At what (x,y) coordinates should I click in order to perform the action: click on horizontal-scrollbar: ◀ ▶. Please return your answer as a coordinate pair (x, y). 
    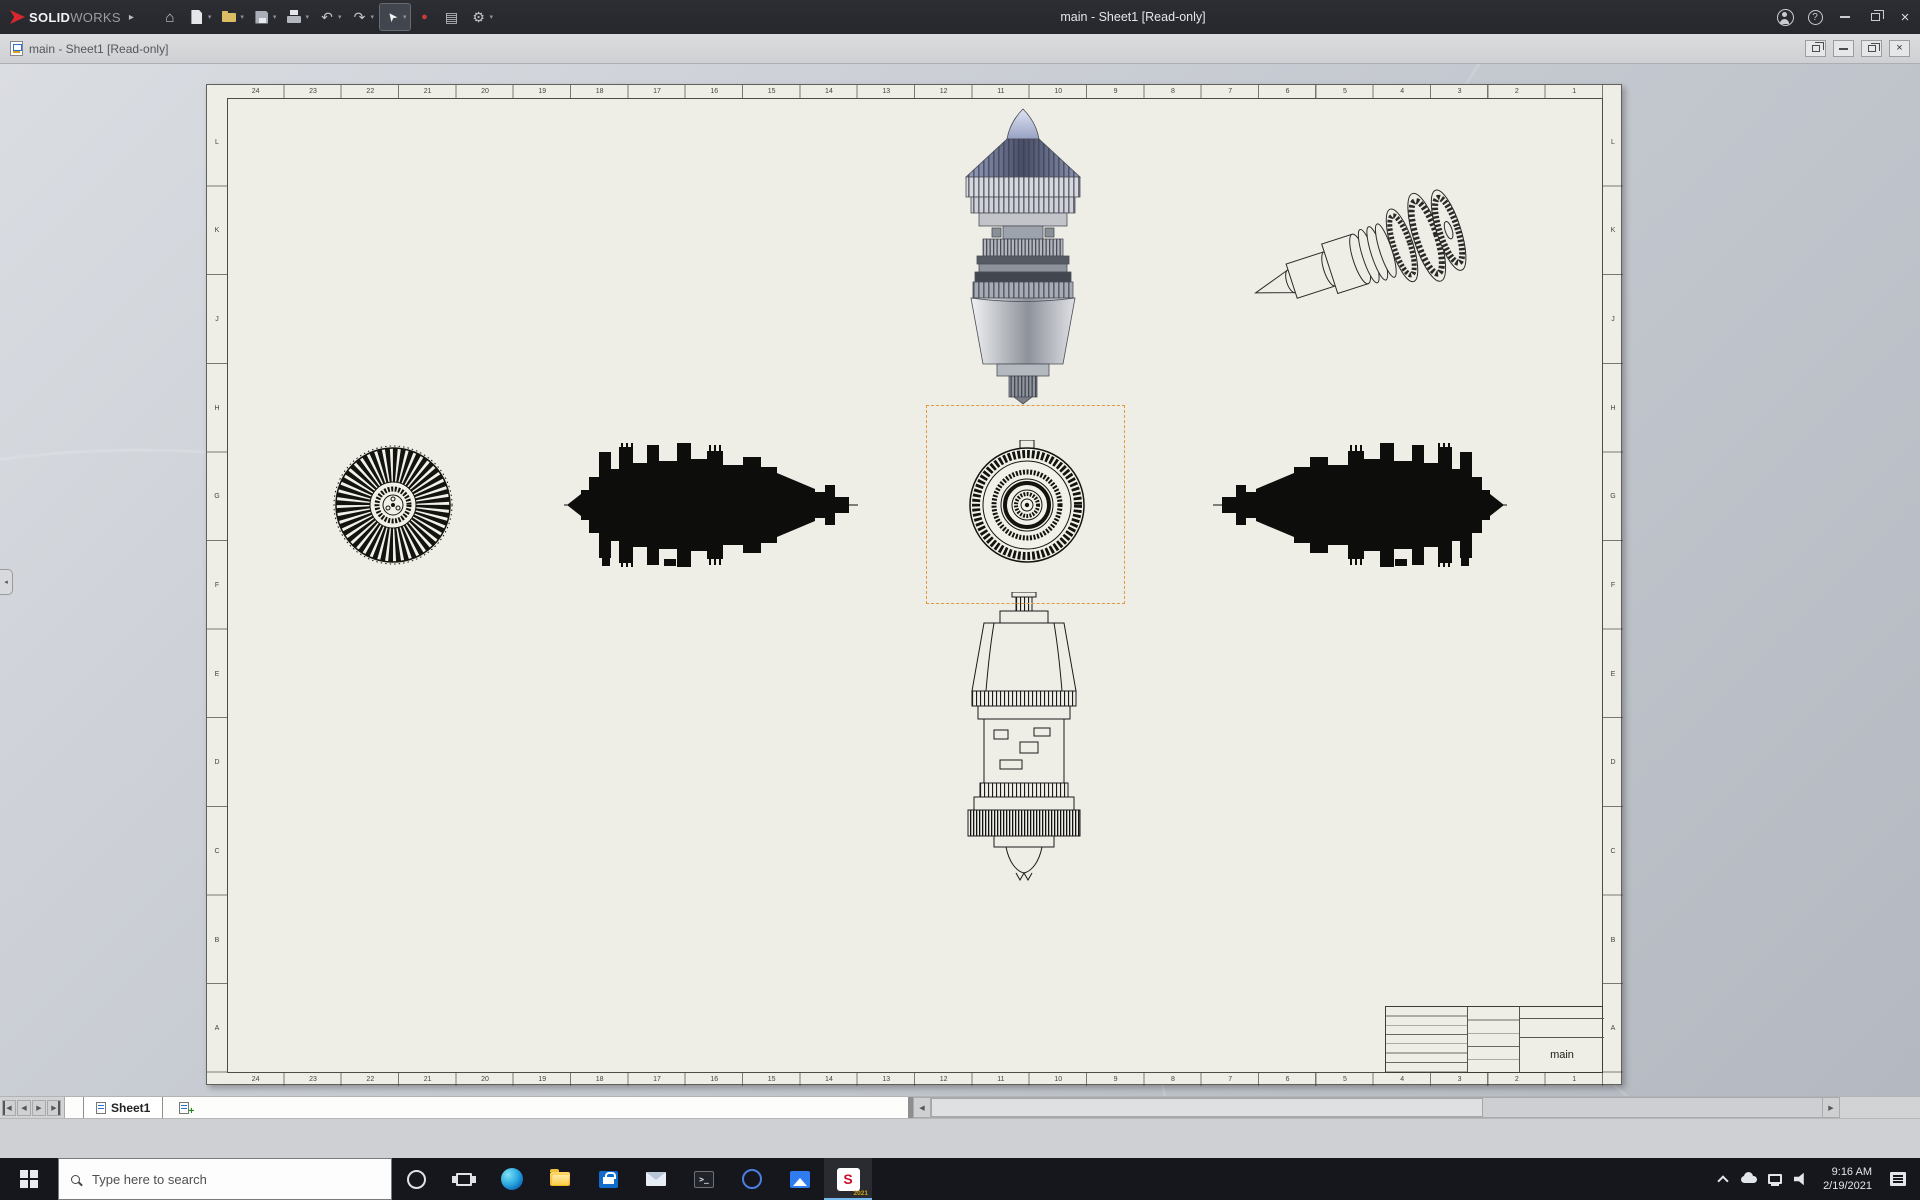
    Looking at the image, I should click on (1376, 1107).